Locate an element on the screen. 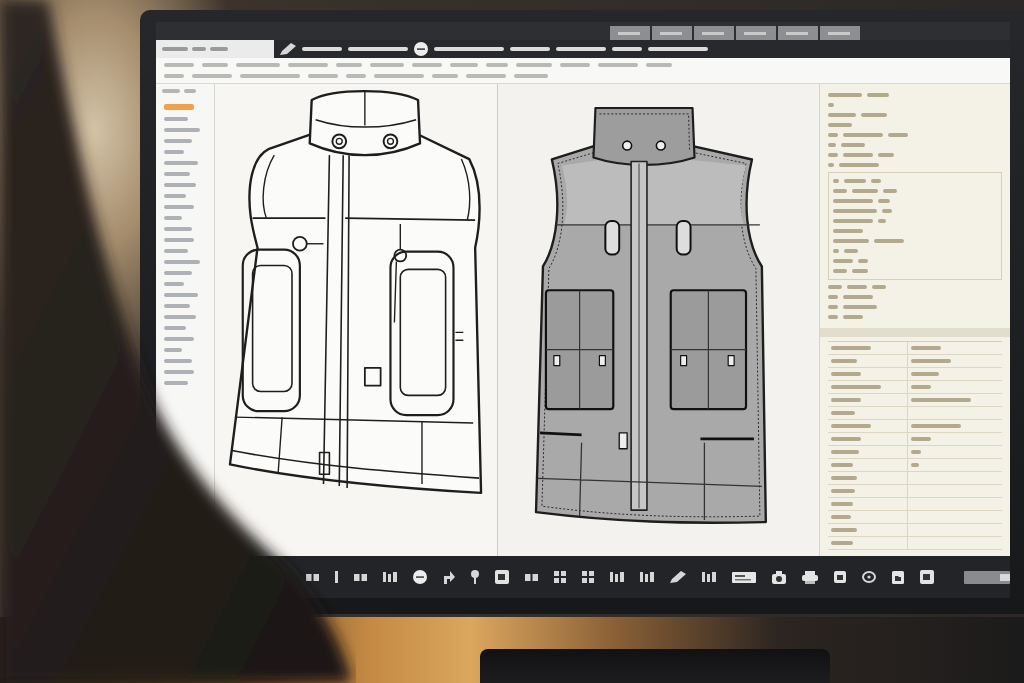 Image resolution: width=1024 pixels, height=683 pixels. printer-icon is located at coordinates (810, 577).